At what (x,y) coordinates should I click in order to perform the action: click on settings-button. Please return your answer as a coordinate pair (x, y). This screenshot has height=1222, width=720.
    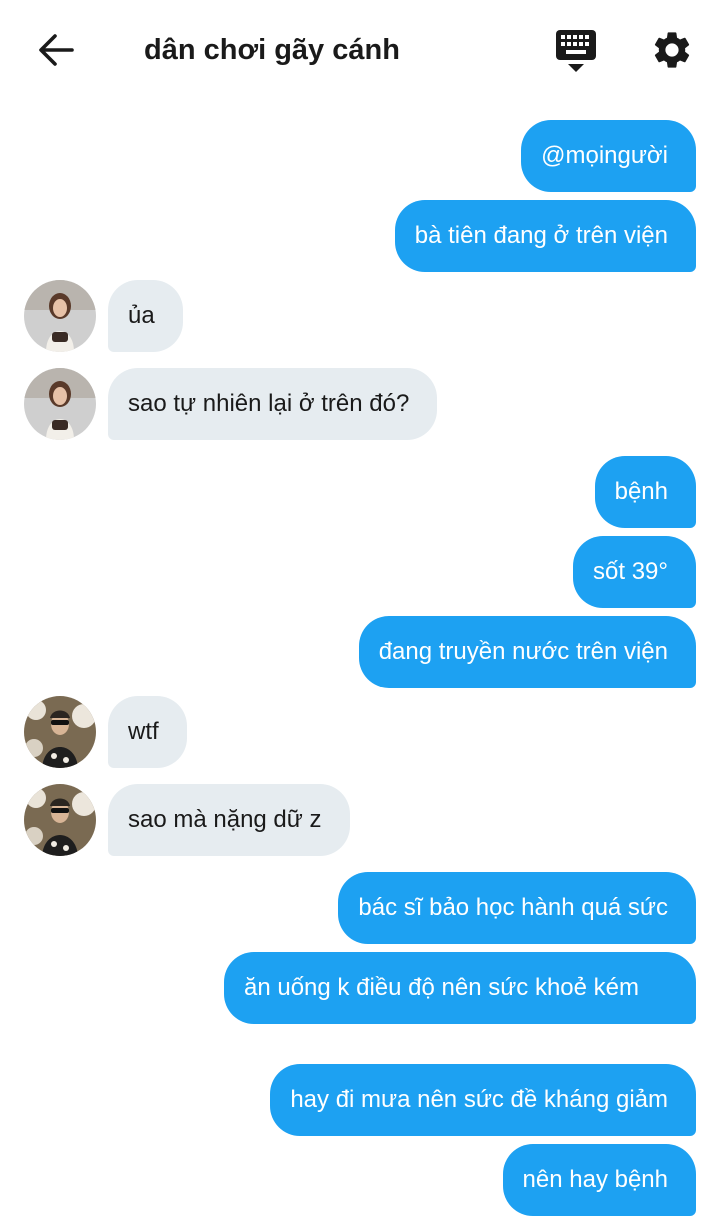
    Looking at the image, I should click on (672, 50).